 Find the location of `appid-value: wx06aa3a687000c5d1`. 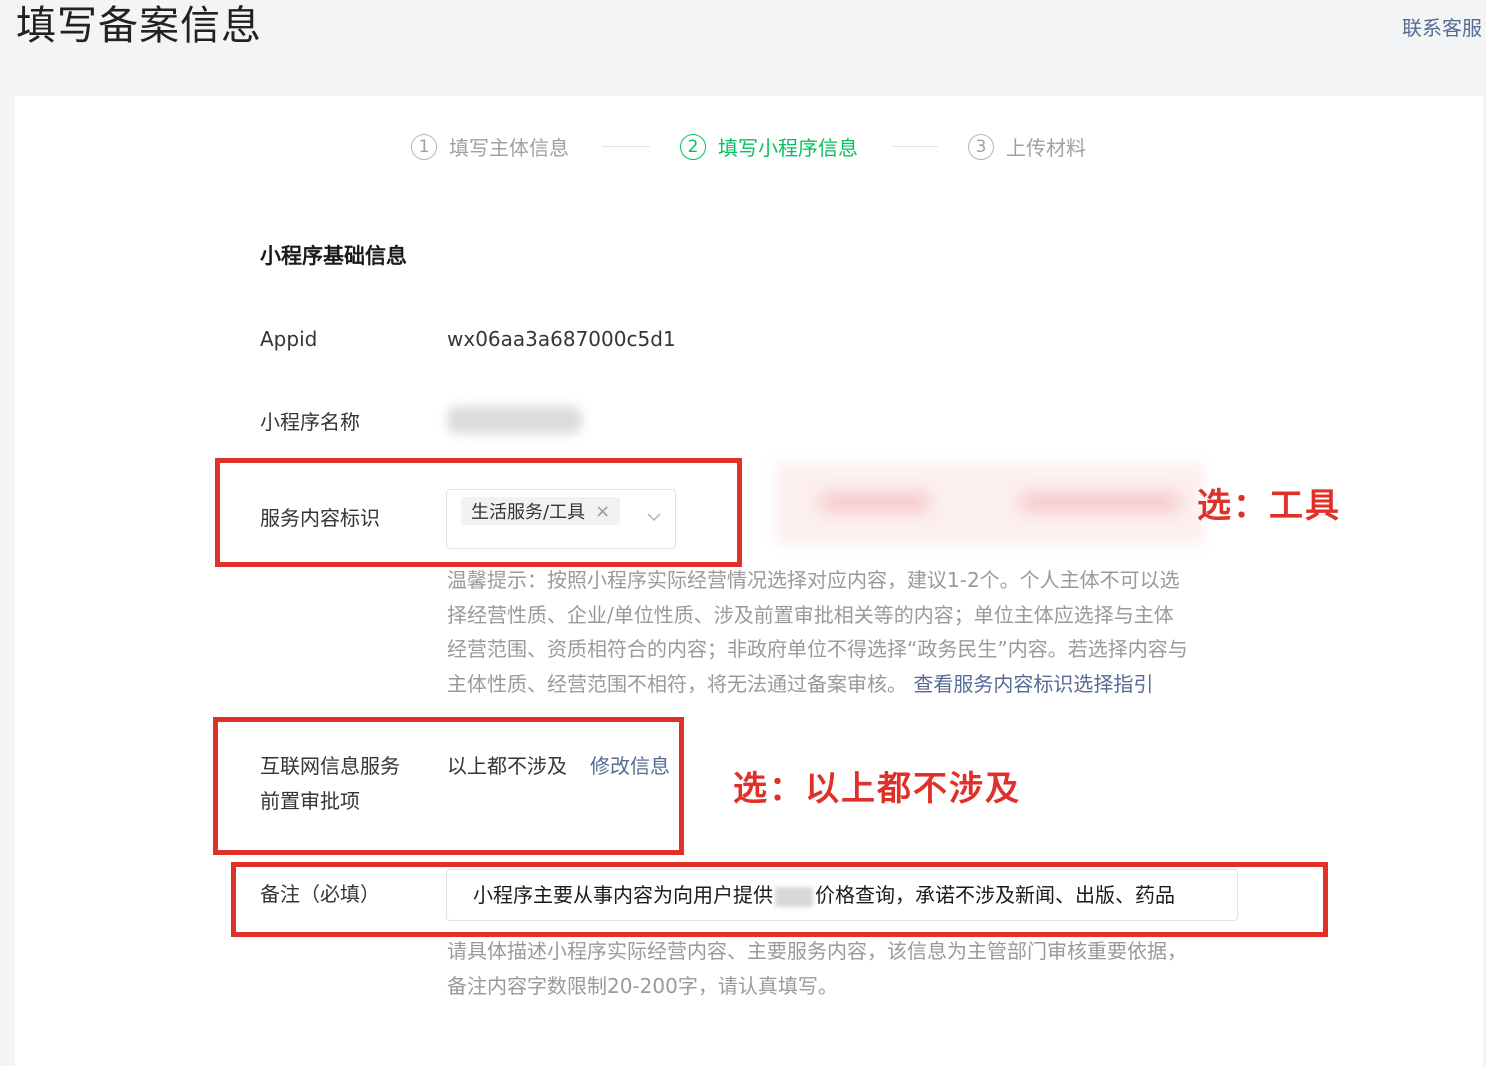

appid-value: wx06aa3a687000c5d1 is located at coordinates (561, 339).